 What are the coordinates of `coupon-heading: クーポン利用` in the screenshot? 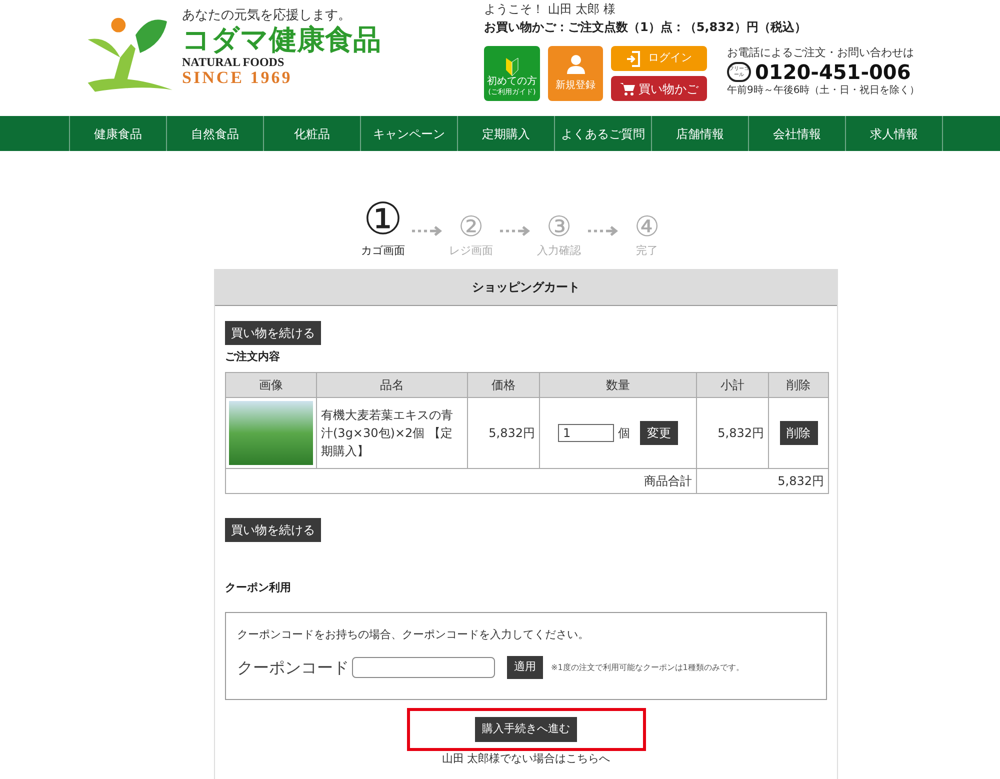 It's located at (258, 588).